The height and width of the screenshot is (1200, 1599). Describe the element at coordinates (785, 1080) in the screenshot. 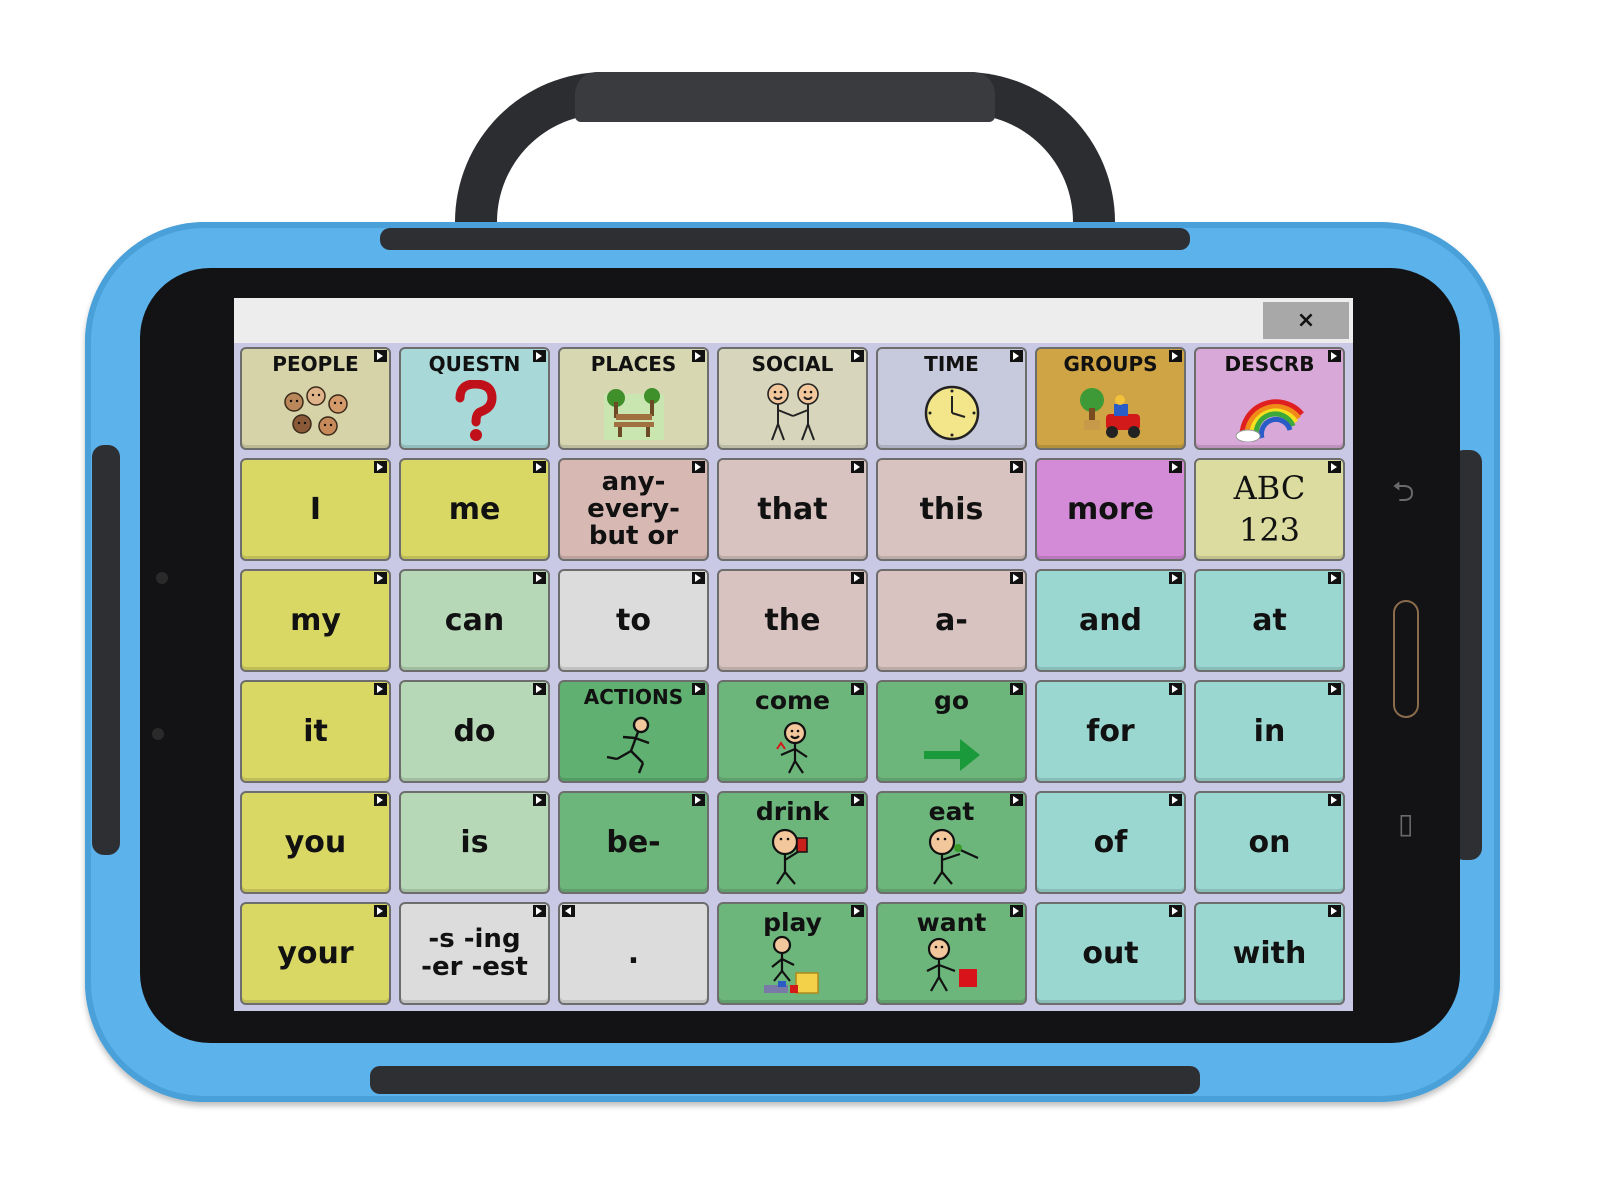

I see `case-strap-bottom` at that location.